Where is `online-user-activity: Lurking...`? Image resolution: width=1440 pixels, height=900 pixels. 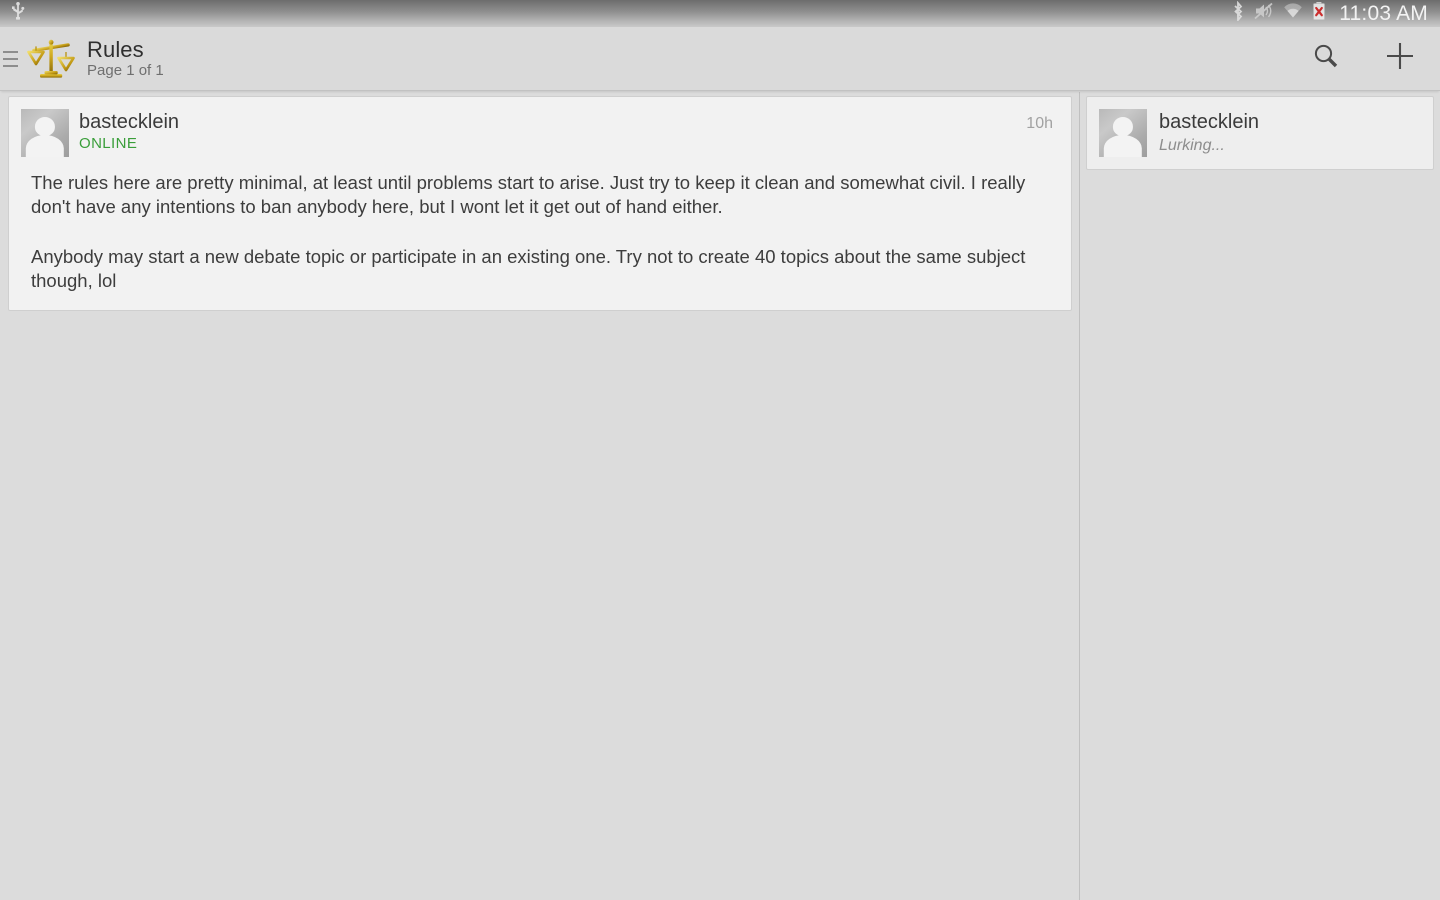
online-user-activity: Lurking... is located at coordinates (1192, 146).